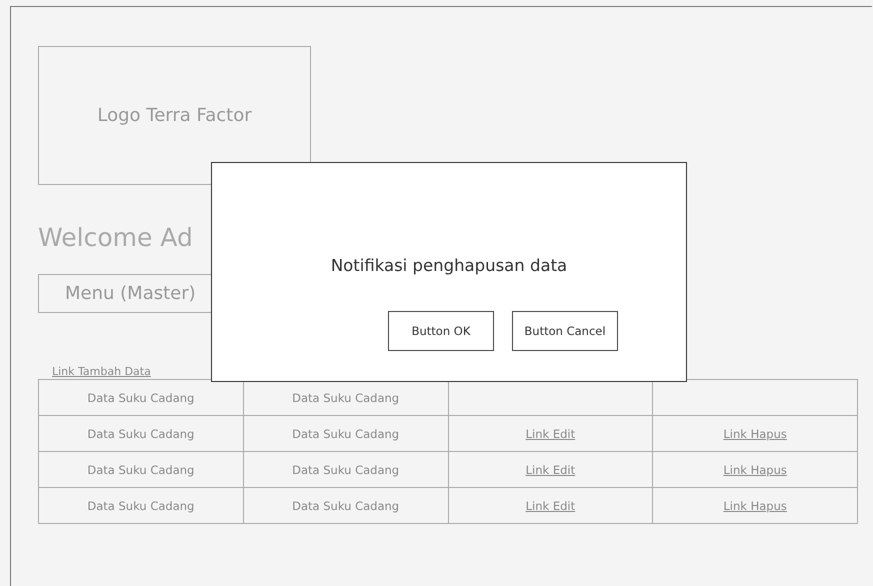 The image size is (873, 586). Describe the element at coordinates (101, 371) in the screenshot. I see `add-data-link: Link Tambah Data` at that location.